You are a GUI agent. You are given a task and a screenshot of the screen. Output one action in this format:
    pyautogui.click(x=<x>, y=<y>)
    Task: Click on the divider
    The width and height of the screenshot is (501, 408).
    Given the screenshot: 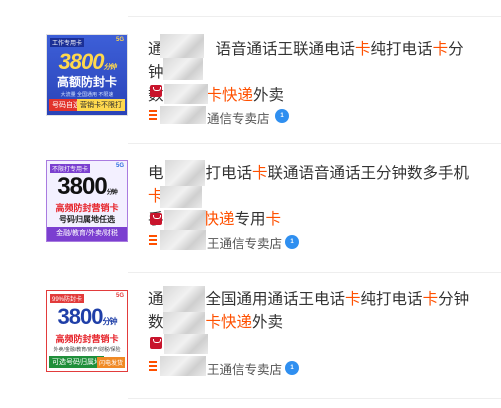 What is the action you would take?
    pyautogui.click(x=314, y=398)
    